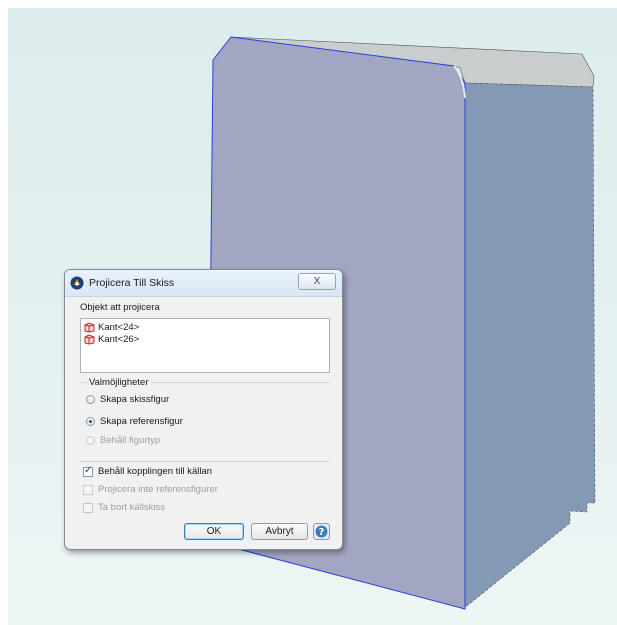  What do you see at coordinates (132, 507) in the screenshot?
I see `checkbox-label: Ta bort källskiss` at bounding box center [132, 507].